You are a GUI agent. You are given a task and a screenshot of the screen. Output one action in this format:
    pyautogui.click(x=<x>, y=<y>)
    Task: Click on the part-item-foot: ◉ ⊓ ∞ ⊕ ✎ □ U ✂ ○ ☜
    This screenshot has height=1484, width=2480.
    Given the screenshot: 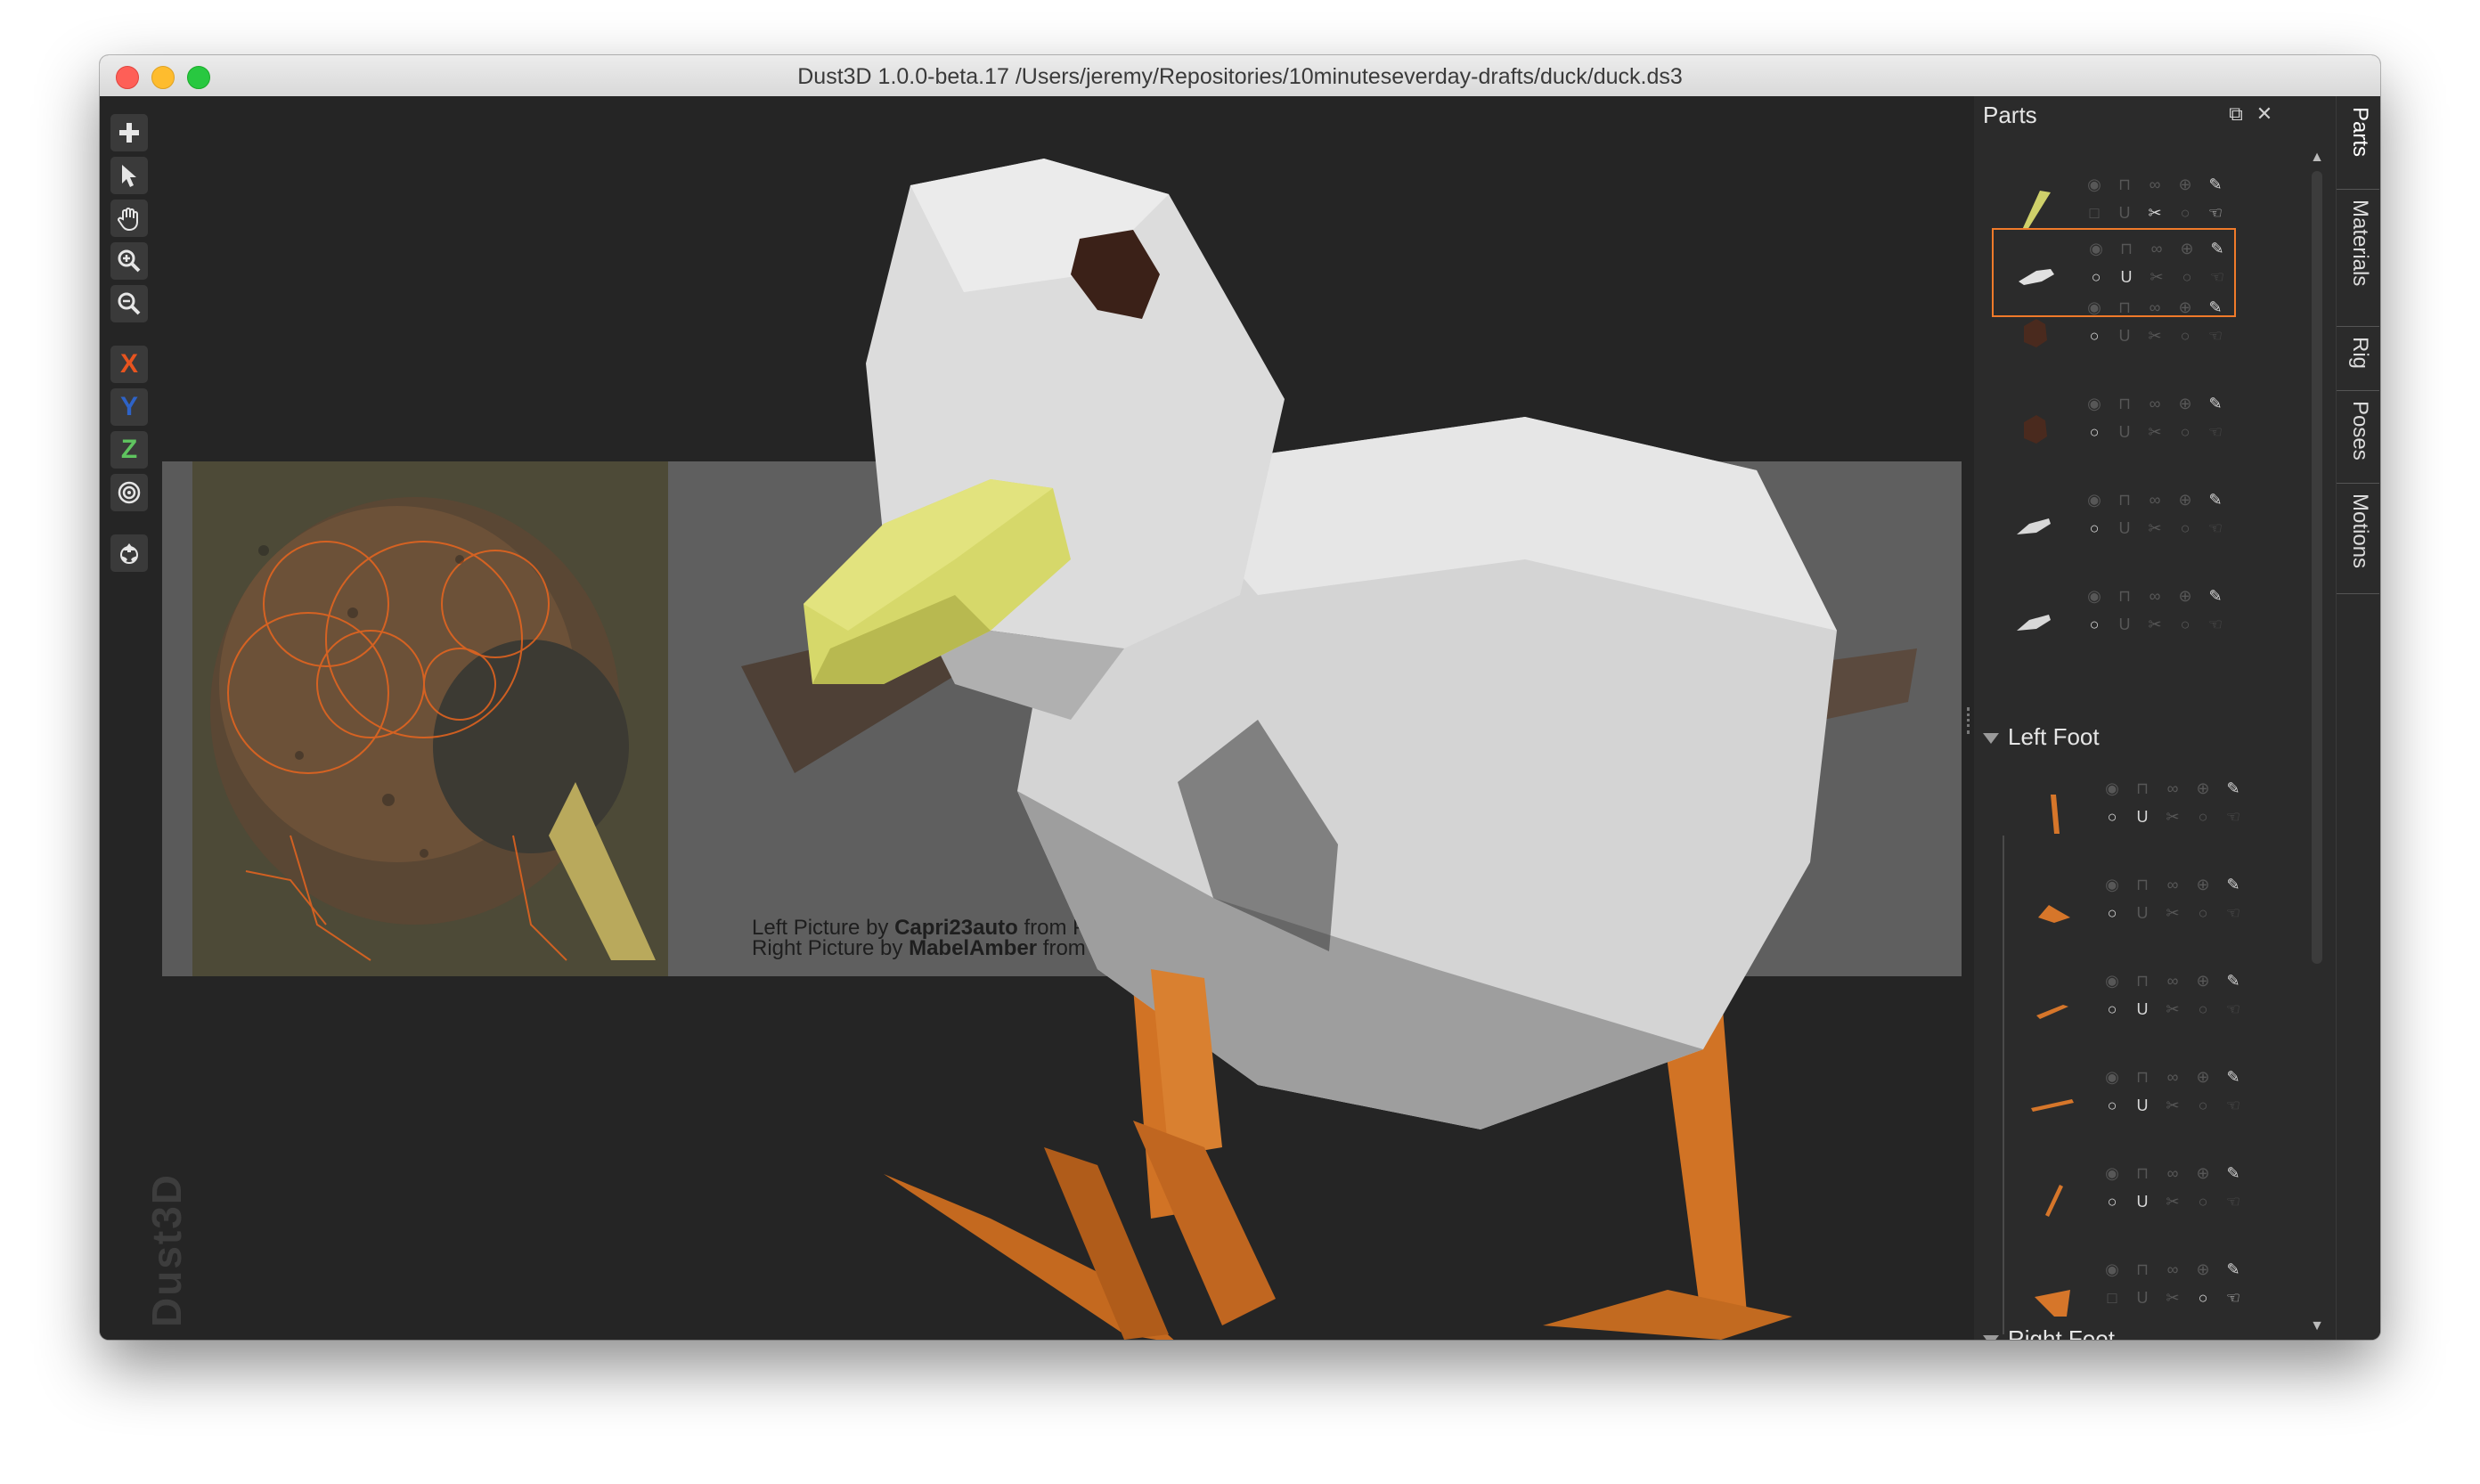 What is the action you would take?
    pyautogui.click(x=2130, y=1294)
    